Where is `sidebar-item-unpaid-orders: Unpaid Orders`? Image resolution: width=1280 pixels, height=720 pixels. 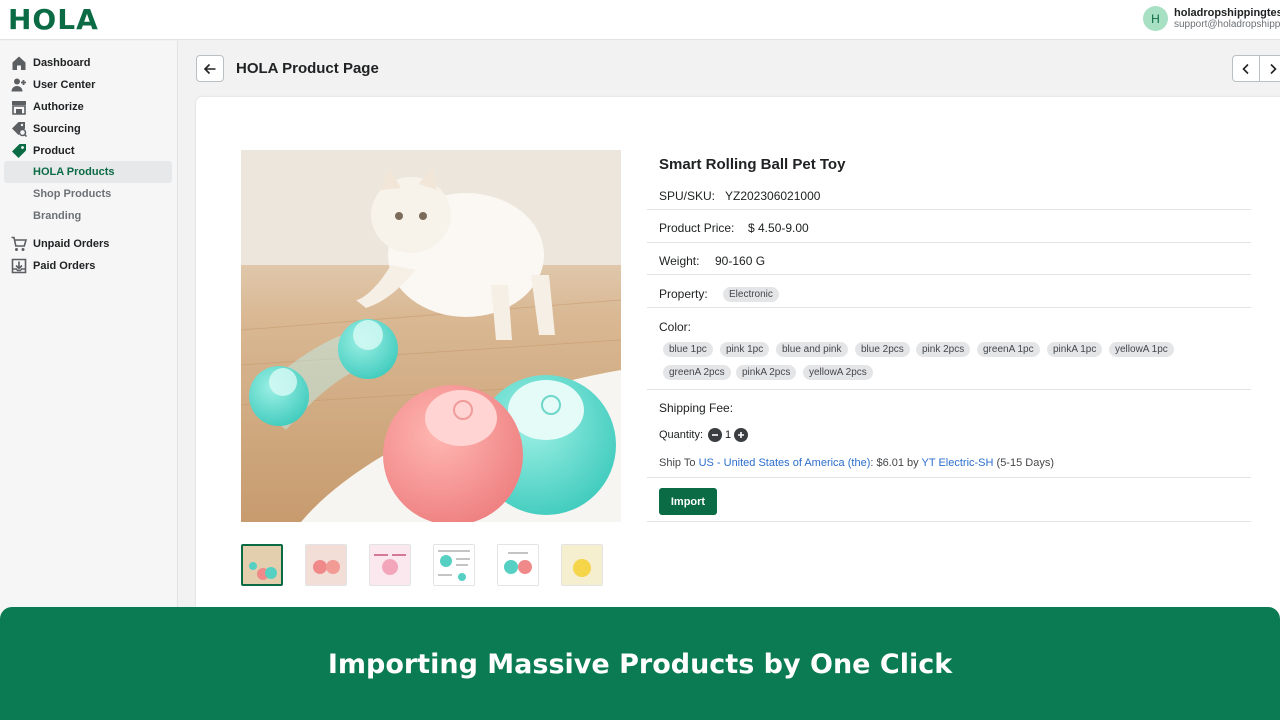 sidebar-item-unpaid-orders: Unpaid Orders is located at coordinates (89, 244).